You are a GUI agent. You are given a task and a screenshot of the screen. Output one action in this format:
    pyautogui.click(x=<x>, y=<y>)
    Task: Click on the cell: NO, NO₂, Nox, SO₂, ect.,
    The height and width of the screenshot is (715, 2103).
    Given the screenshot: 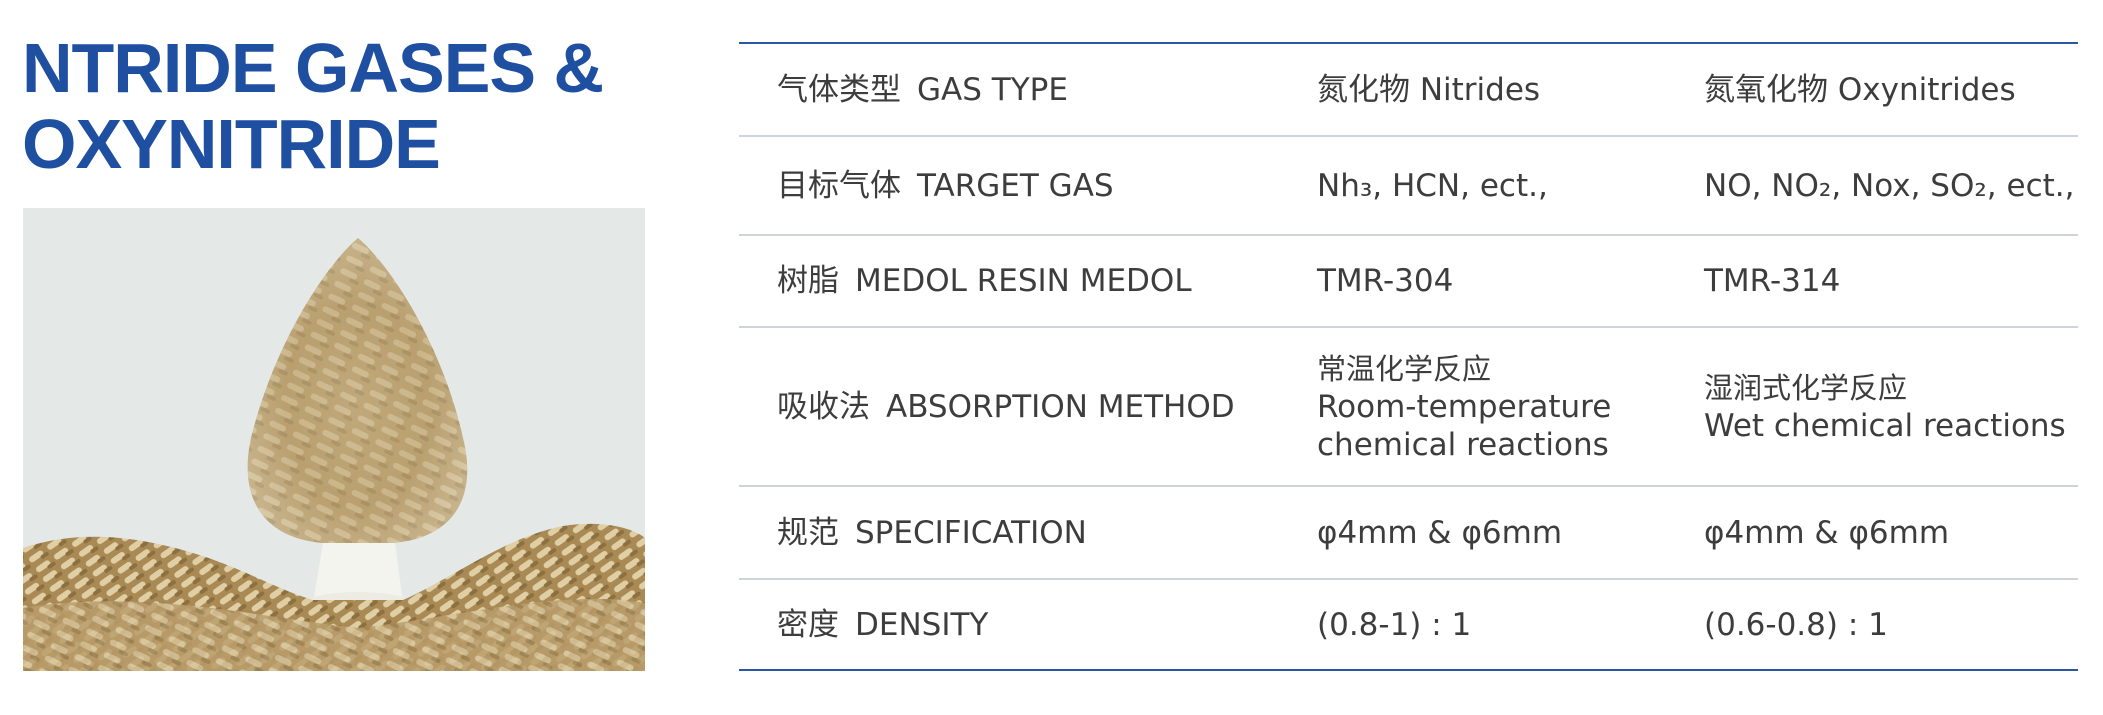 What is the action you would take?
    pyautogui.click(x=1876, y=185)
    